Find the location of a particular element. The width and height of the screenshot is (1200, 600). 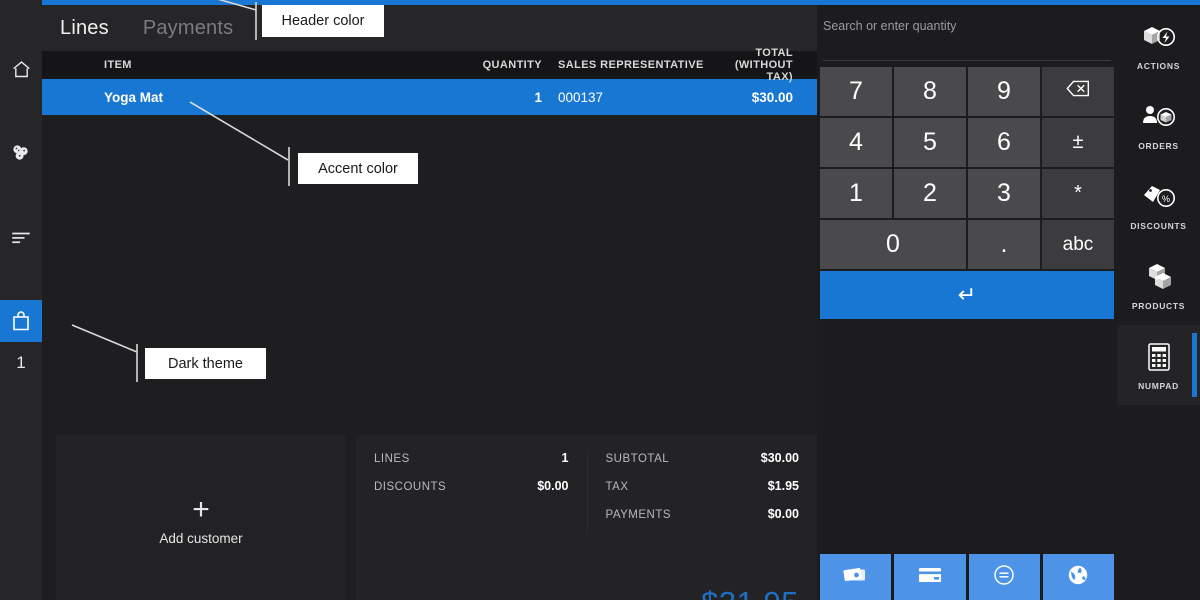

totals-label-tax: TAX is located at coordinates (617, 487).